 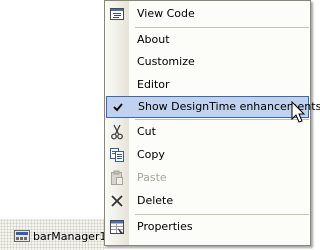 I want to click on menu-item-label: Cut, so click(x=146, y=131).